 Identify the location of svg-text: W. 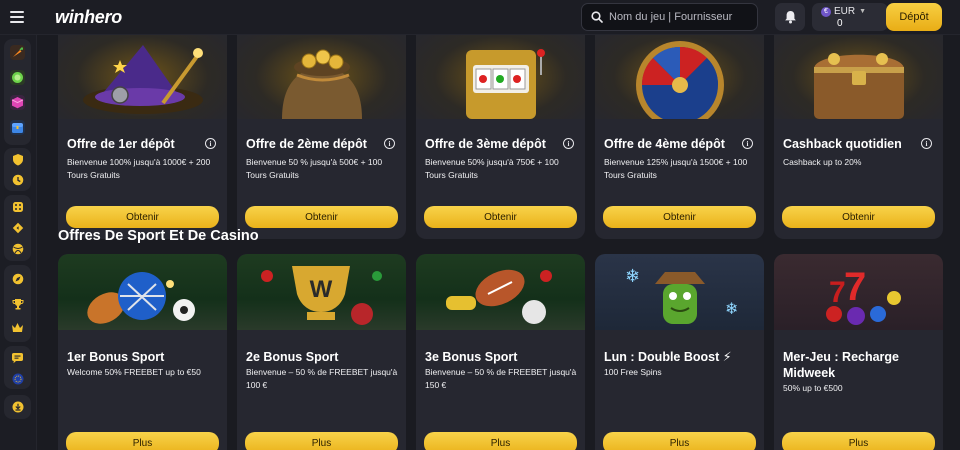
(321, 289).